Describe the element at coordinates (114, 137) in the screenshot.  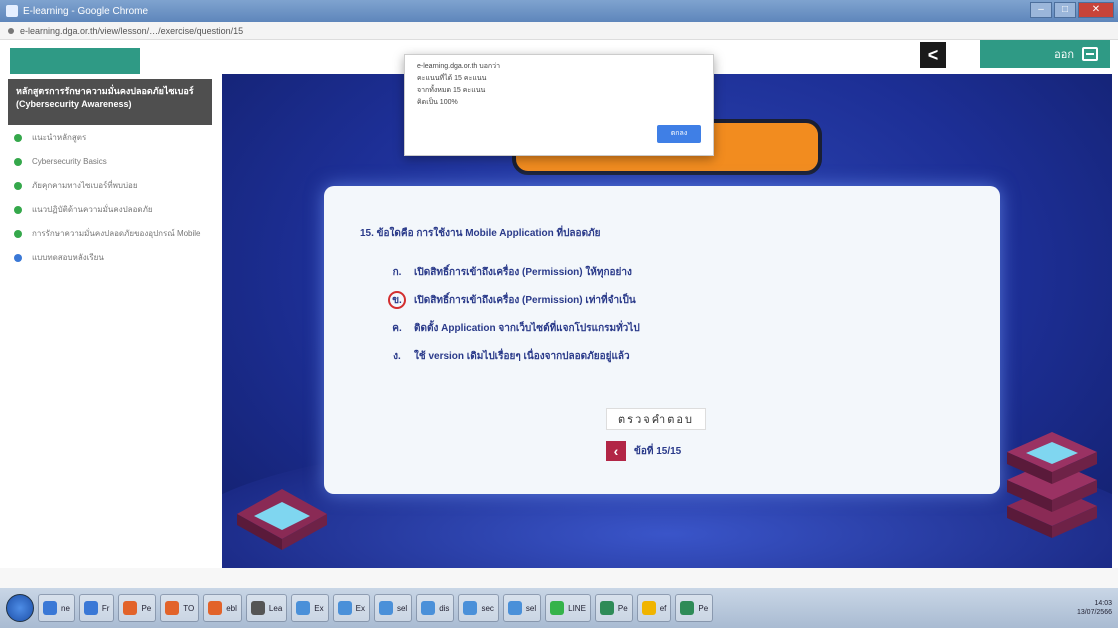
I see `sidebar-lesson-item: แนะนำหลักสูตร` at that location.